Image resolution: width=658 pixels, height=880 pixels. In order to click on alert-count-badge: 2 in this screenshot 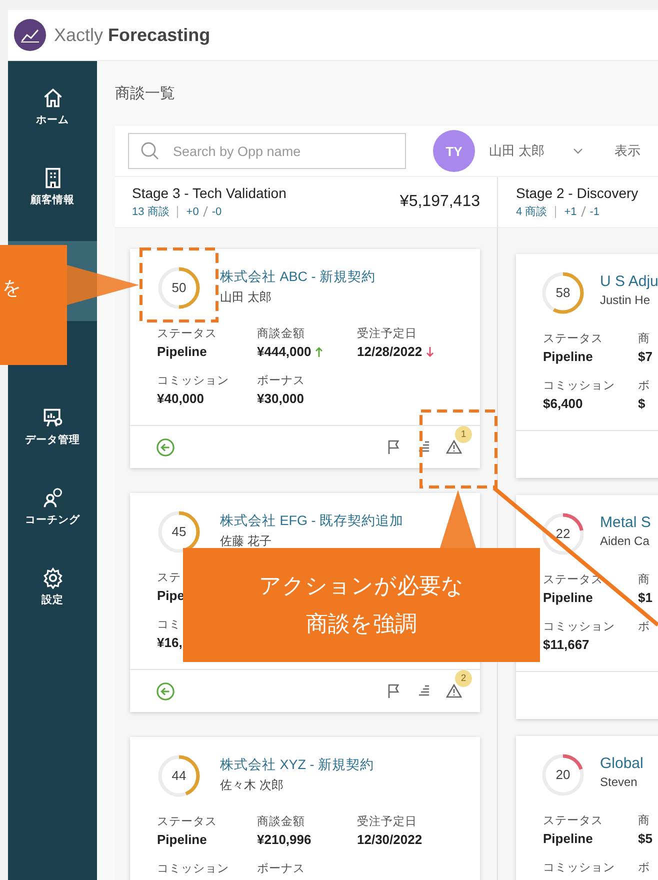, I will do `click(463, 678)`.